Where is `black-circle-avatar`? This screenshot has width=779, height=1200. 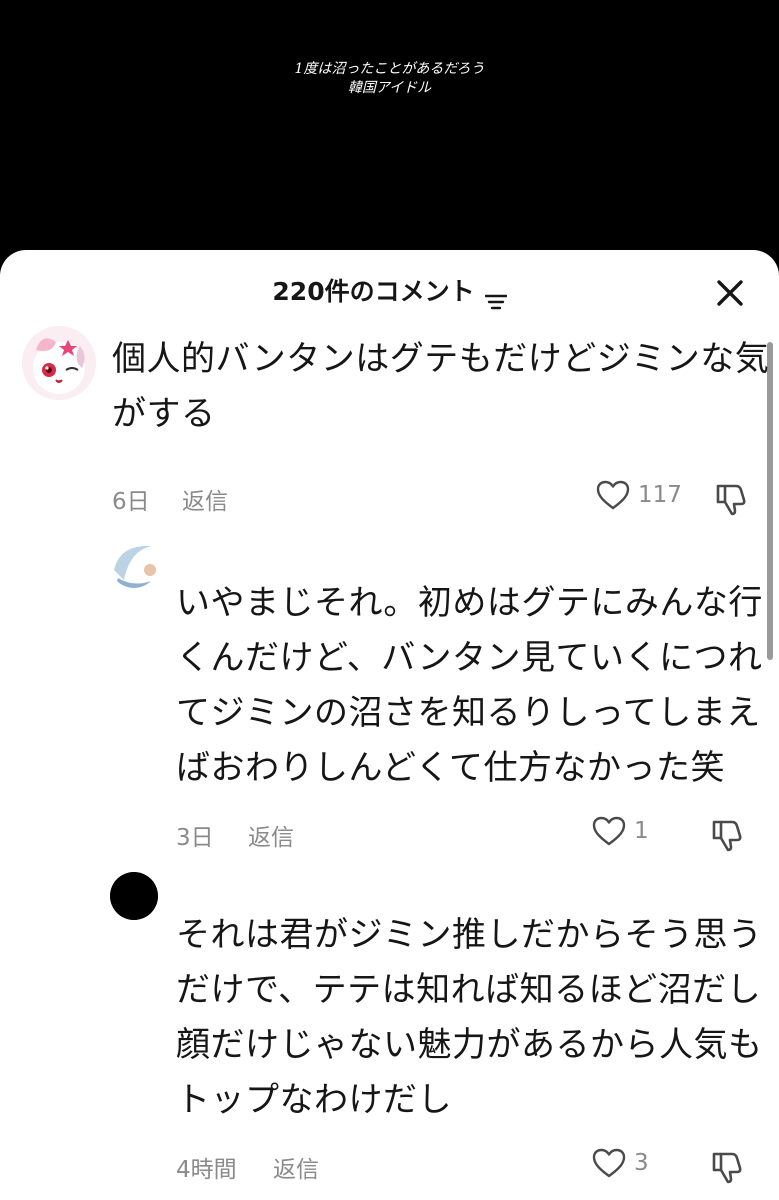 black-circle-avatar is located at coordinates (134, 896).